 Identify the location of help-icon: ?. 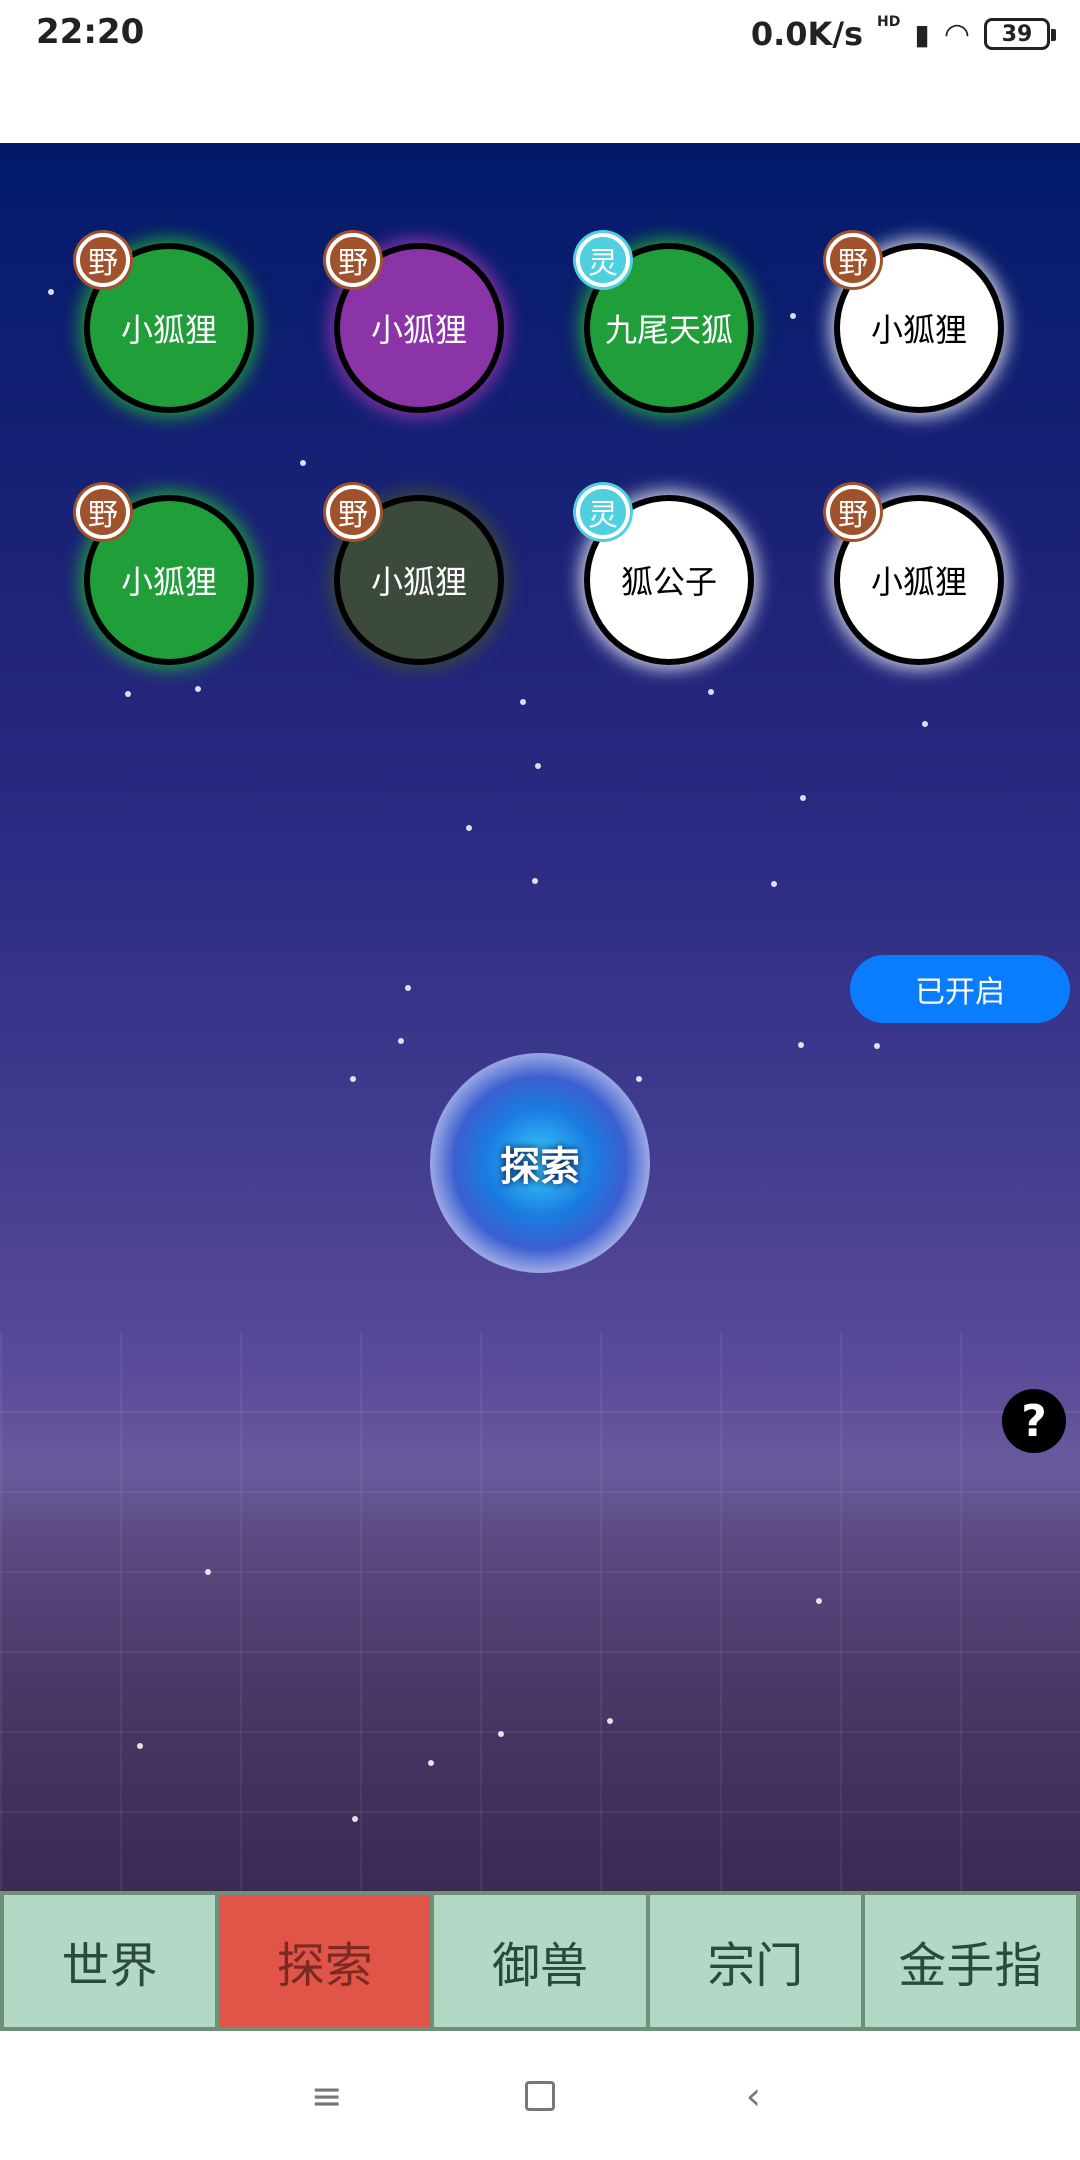
(1034, 1421).